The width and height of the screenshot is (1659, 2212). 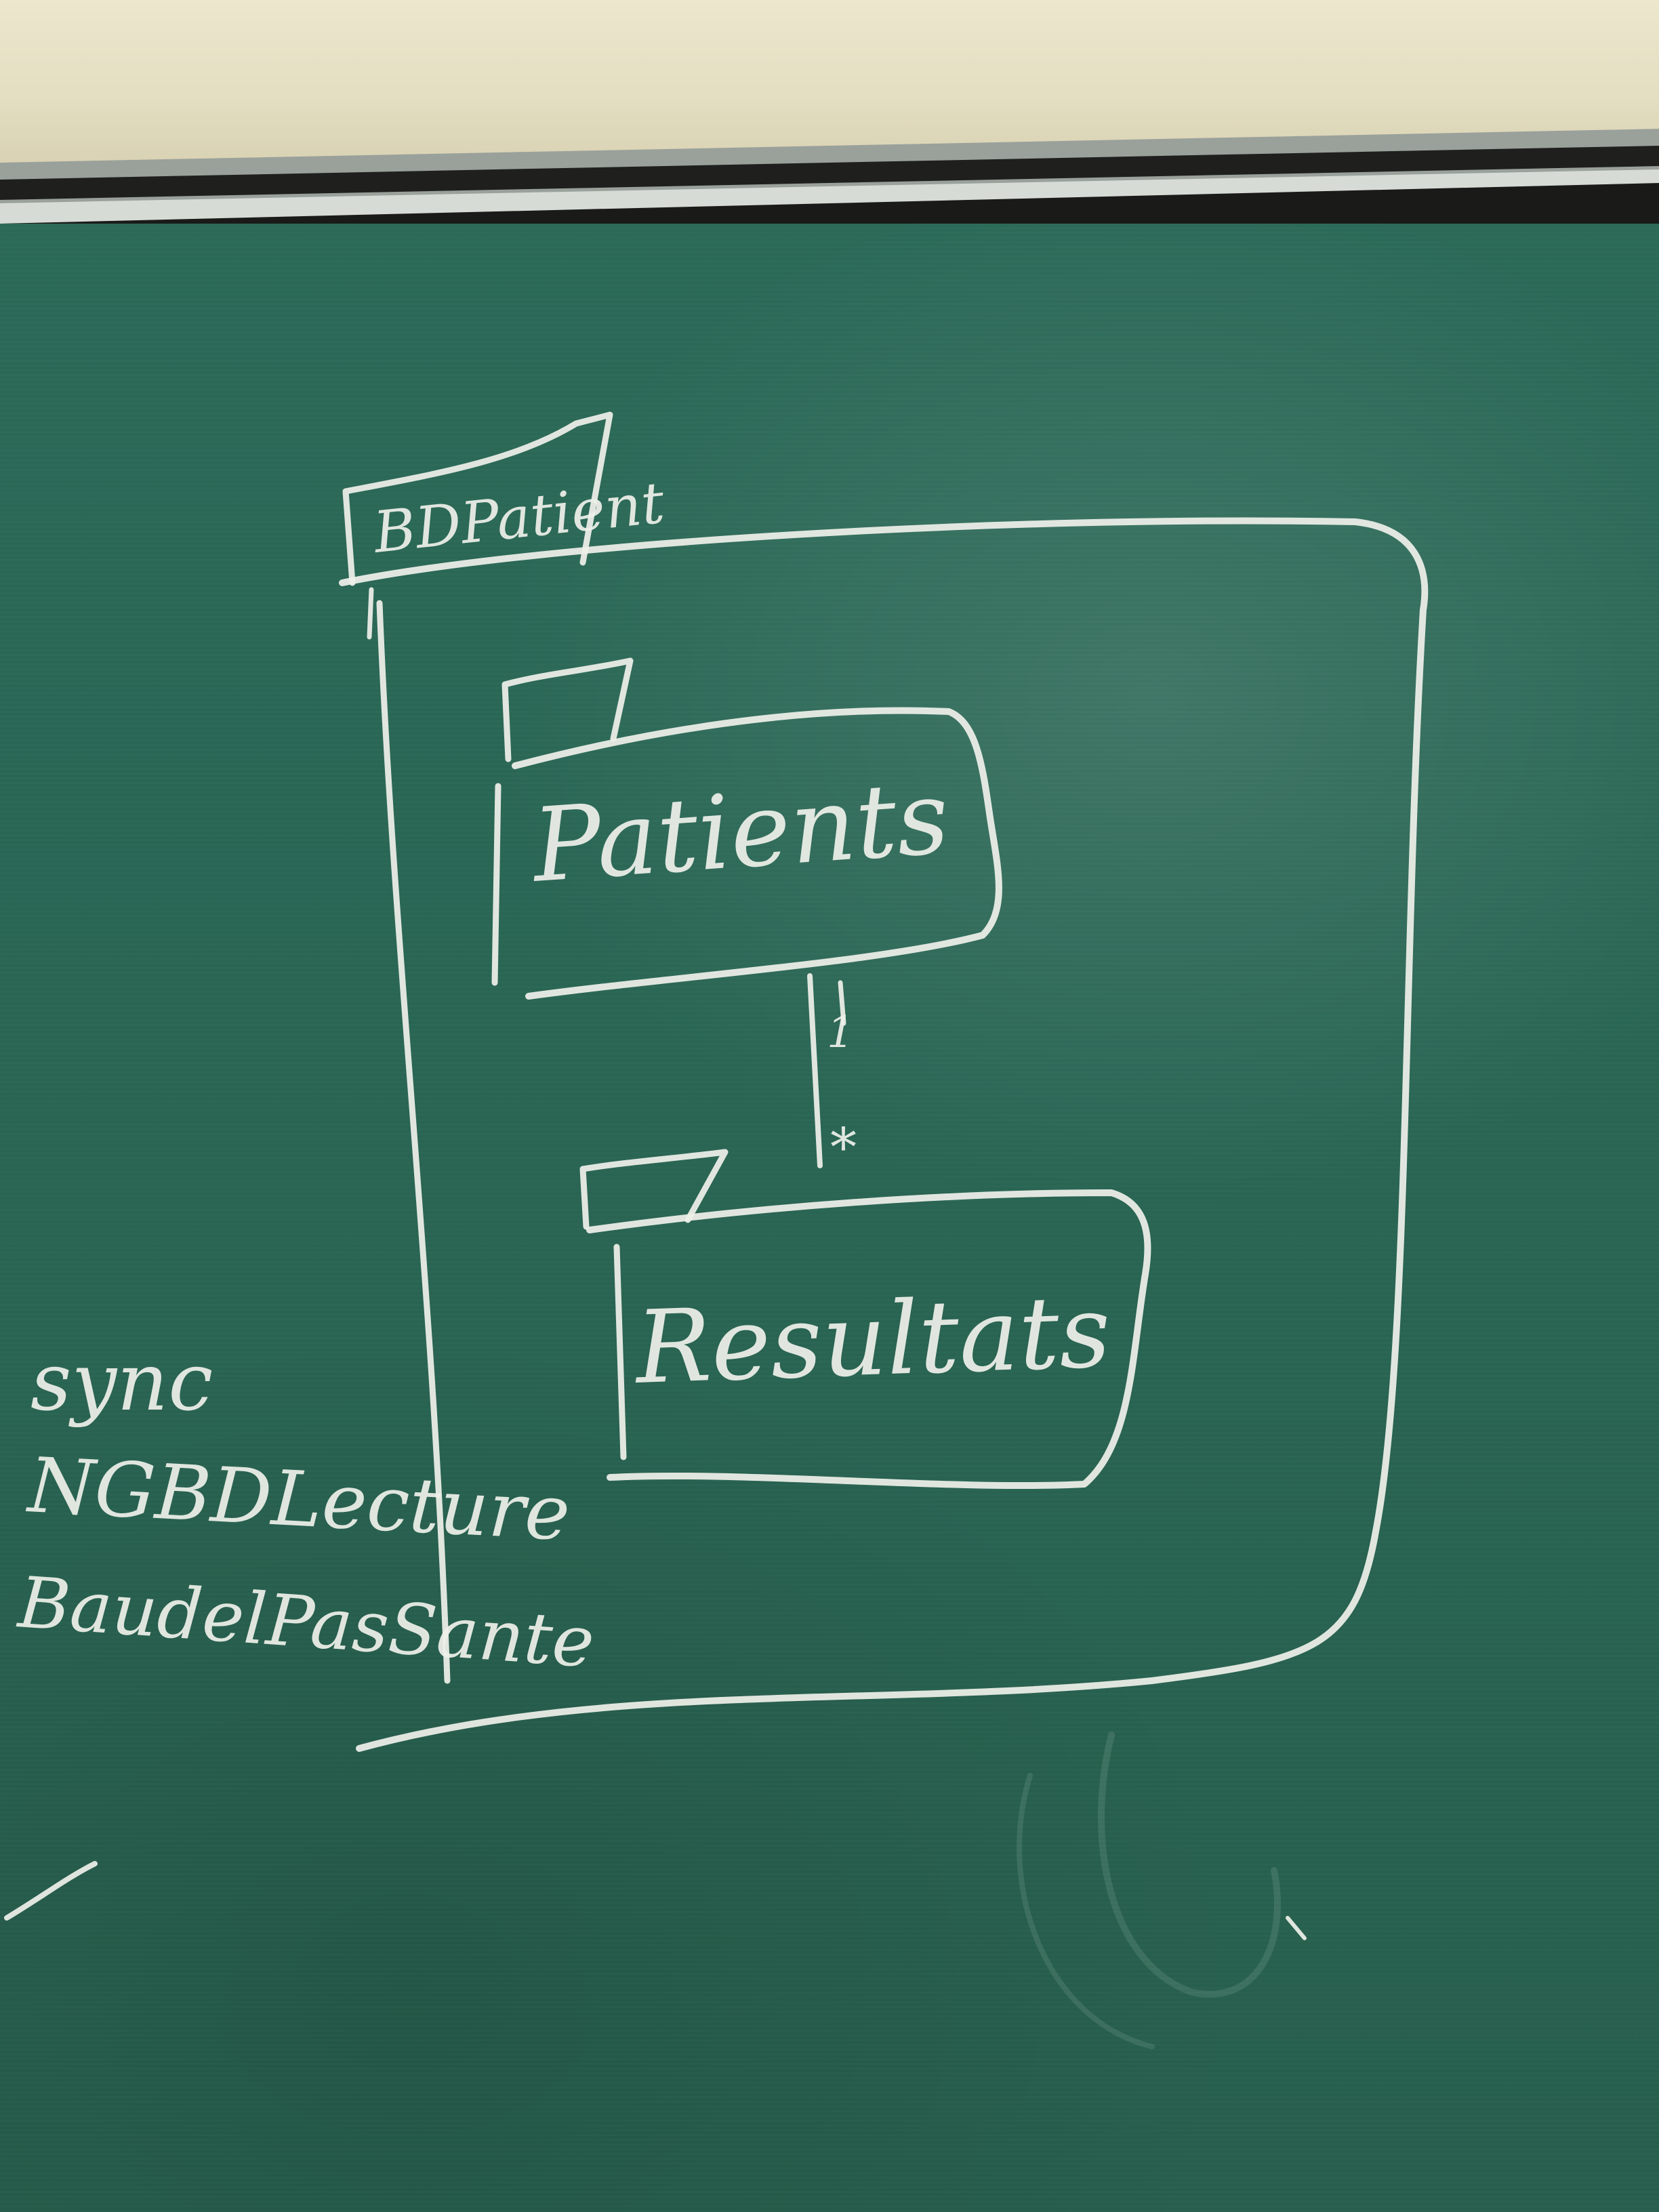 I want to click on package-patients-label: Patients, so click(x=740, y=832).